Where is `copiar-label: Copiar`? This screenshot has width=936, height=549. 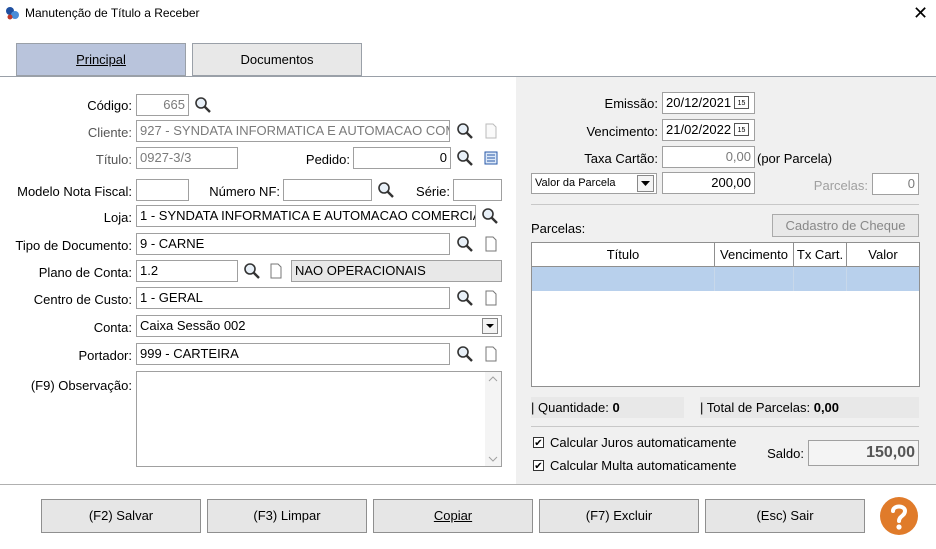
copiar-label: Copiar is located at coordinates (453, 515).